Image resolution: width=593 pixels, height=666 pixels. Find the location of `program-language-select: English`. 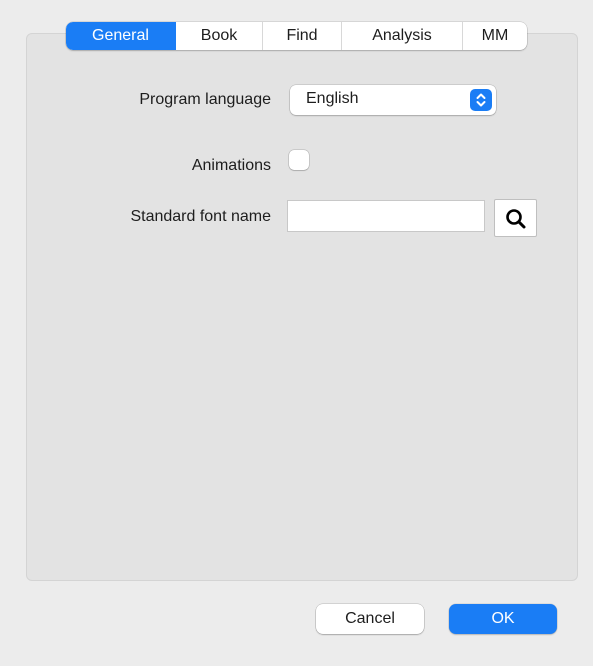

program-language-select: English is located at coordinates (393, 100).